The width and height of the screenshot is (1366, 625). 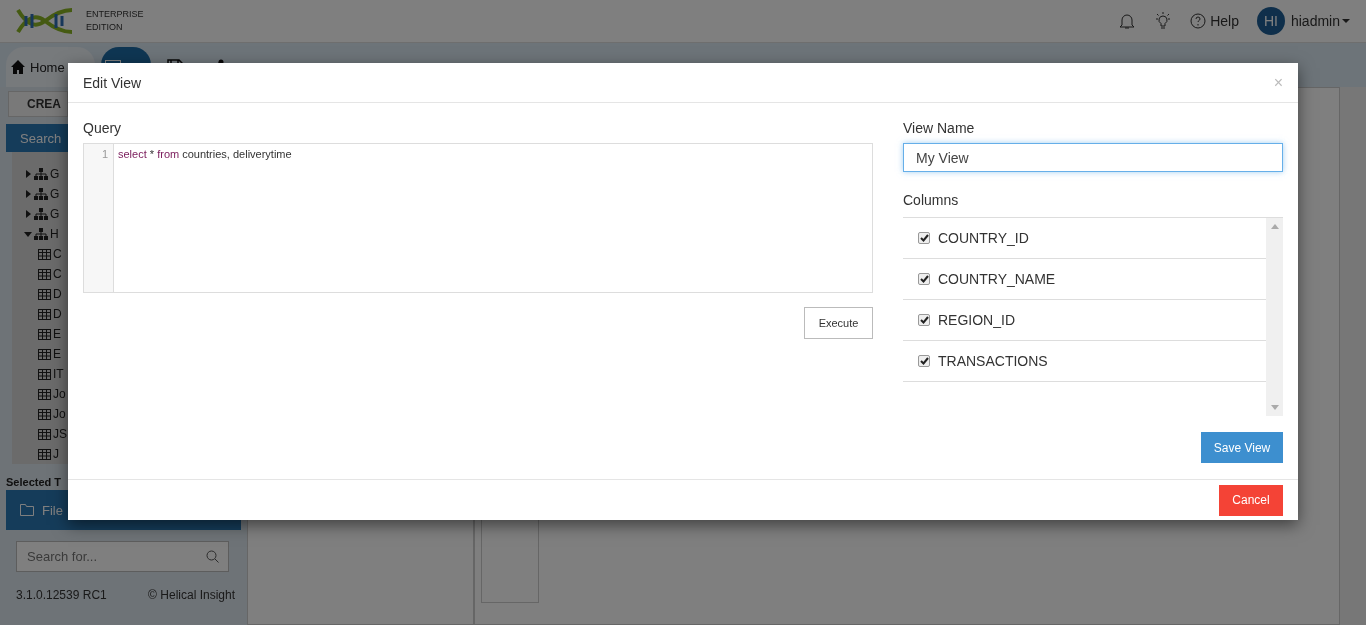 I want to click on columns-label: Columns, so click(x=931, y=200).